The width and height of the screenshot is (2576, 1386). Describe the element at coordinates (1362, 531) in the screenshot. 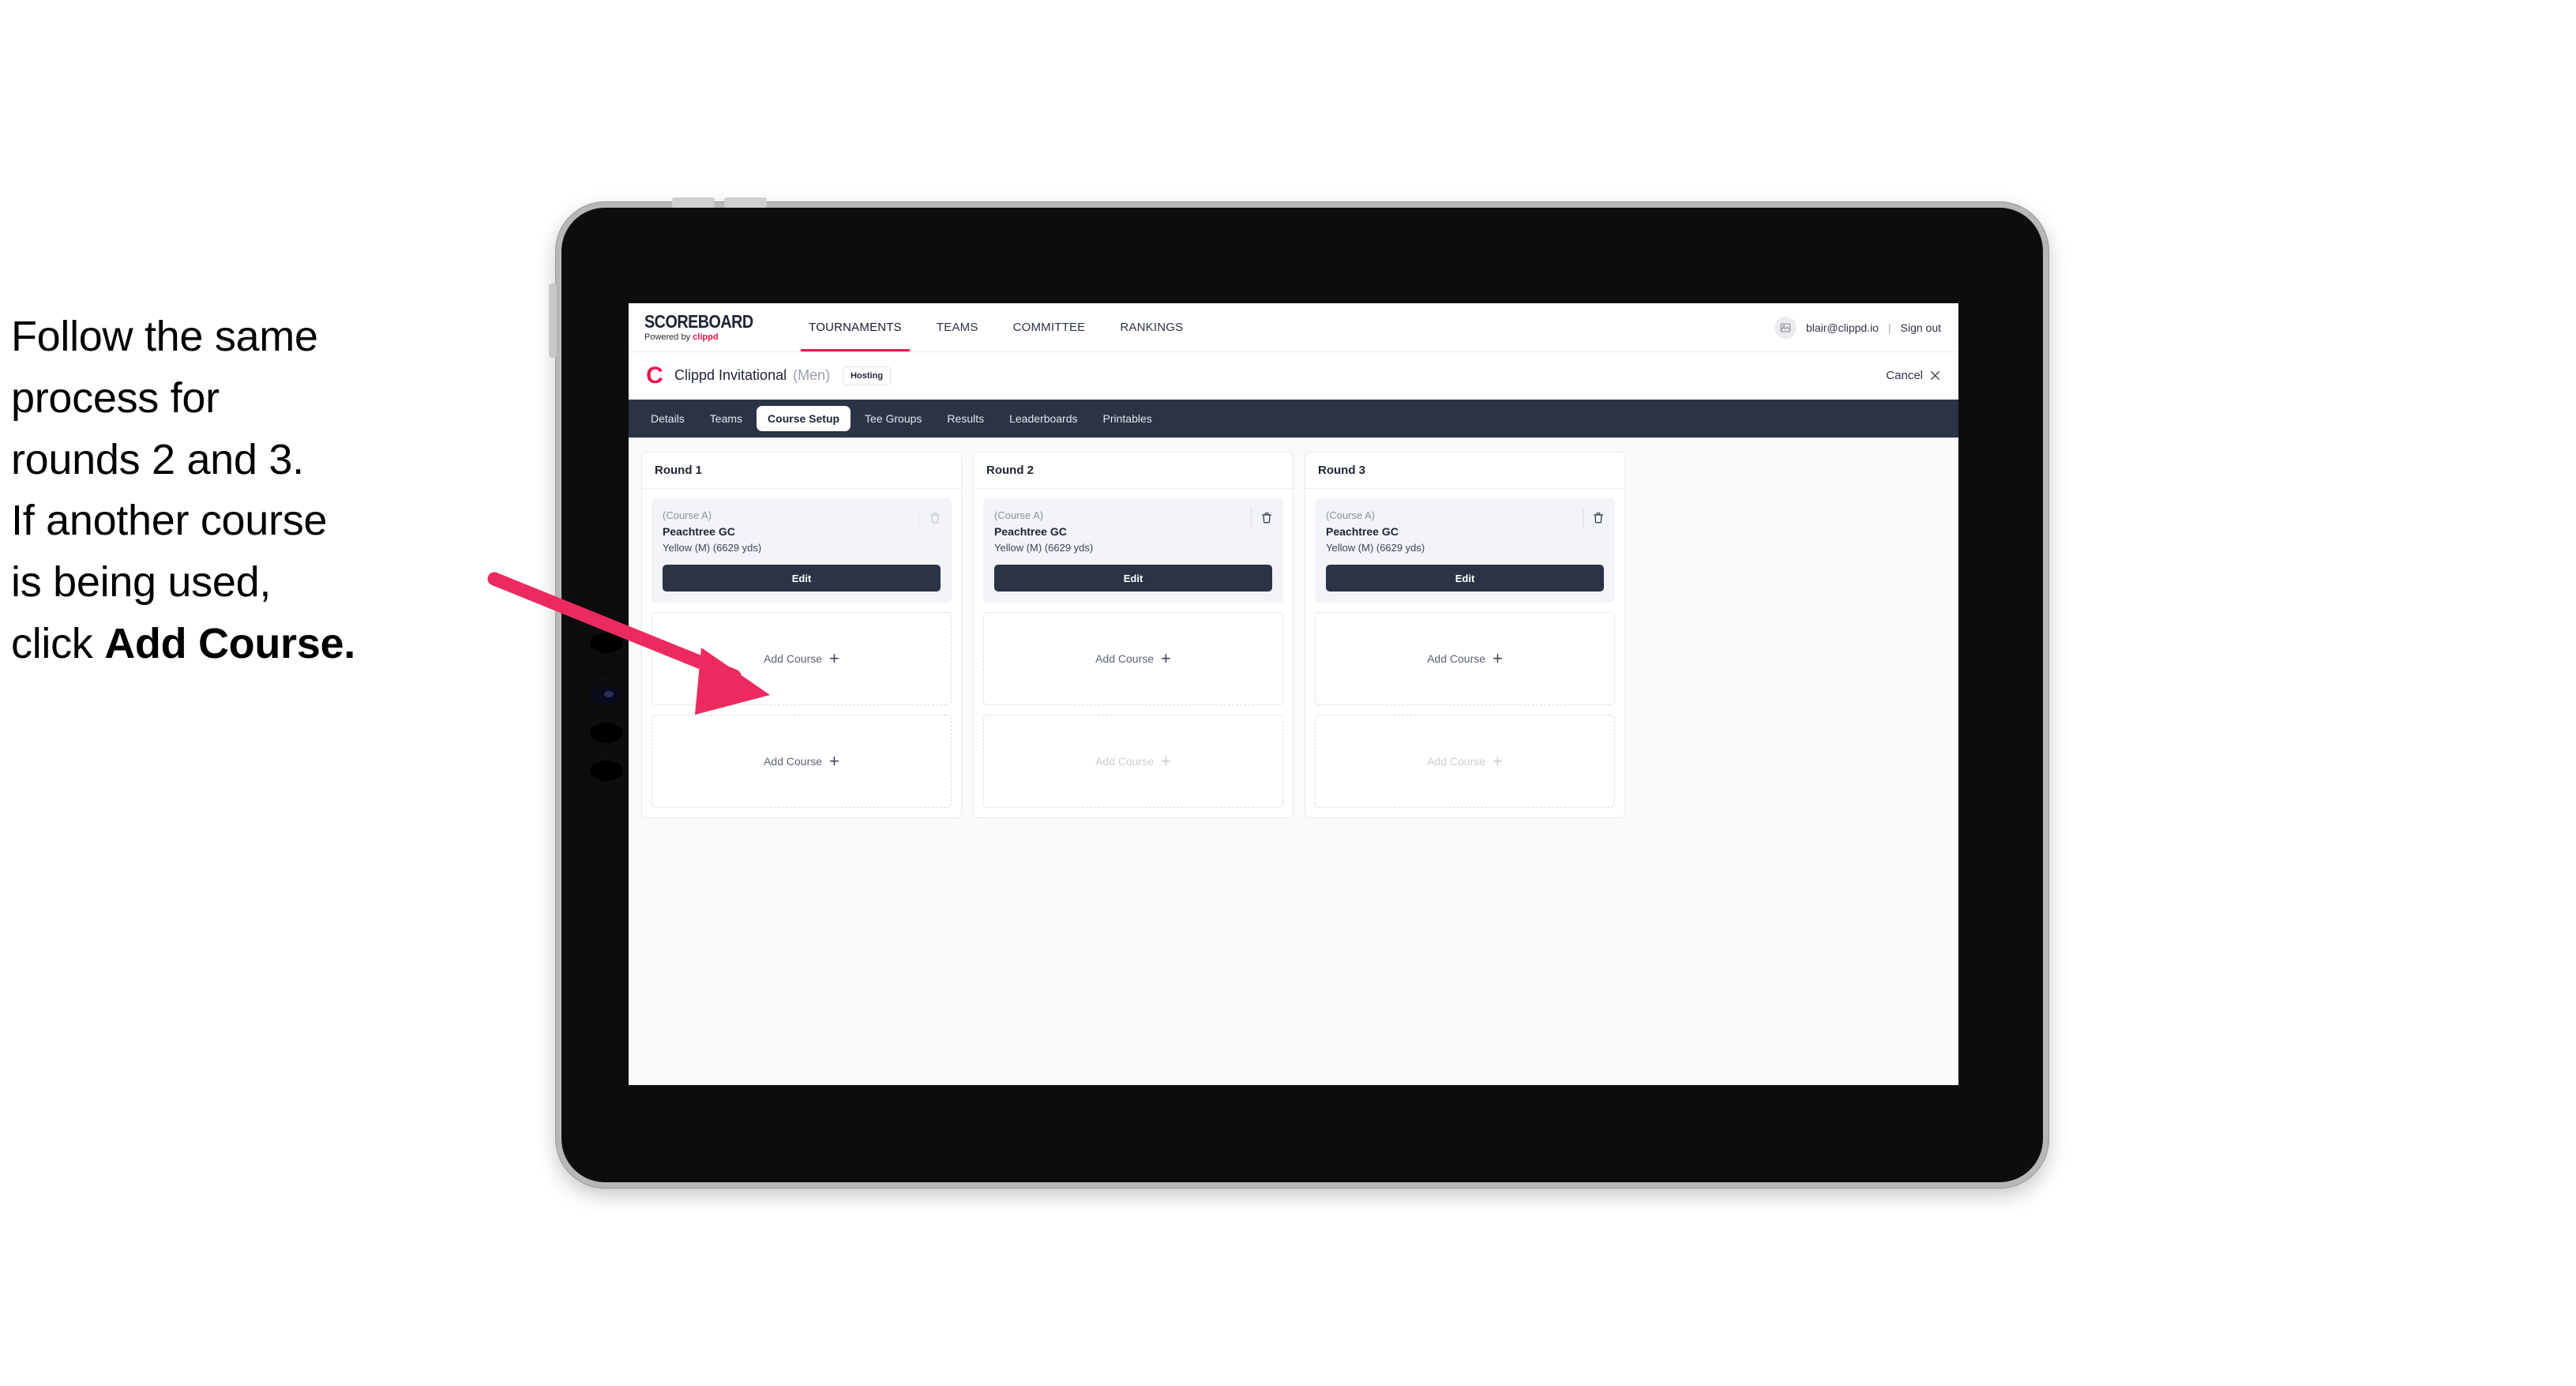

I see `round-3-course-name: Peachtree GC` at that location.